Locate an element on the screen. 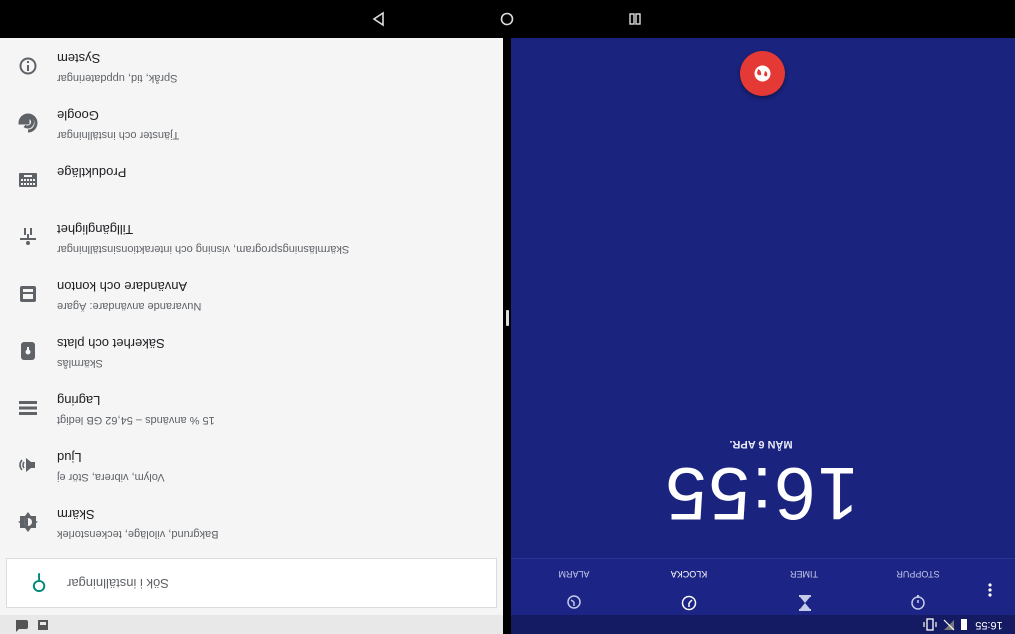 This screenshot has width=1015, height=634. settings-item-title: Lagring is located at coordinates (79, 400).